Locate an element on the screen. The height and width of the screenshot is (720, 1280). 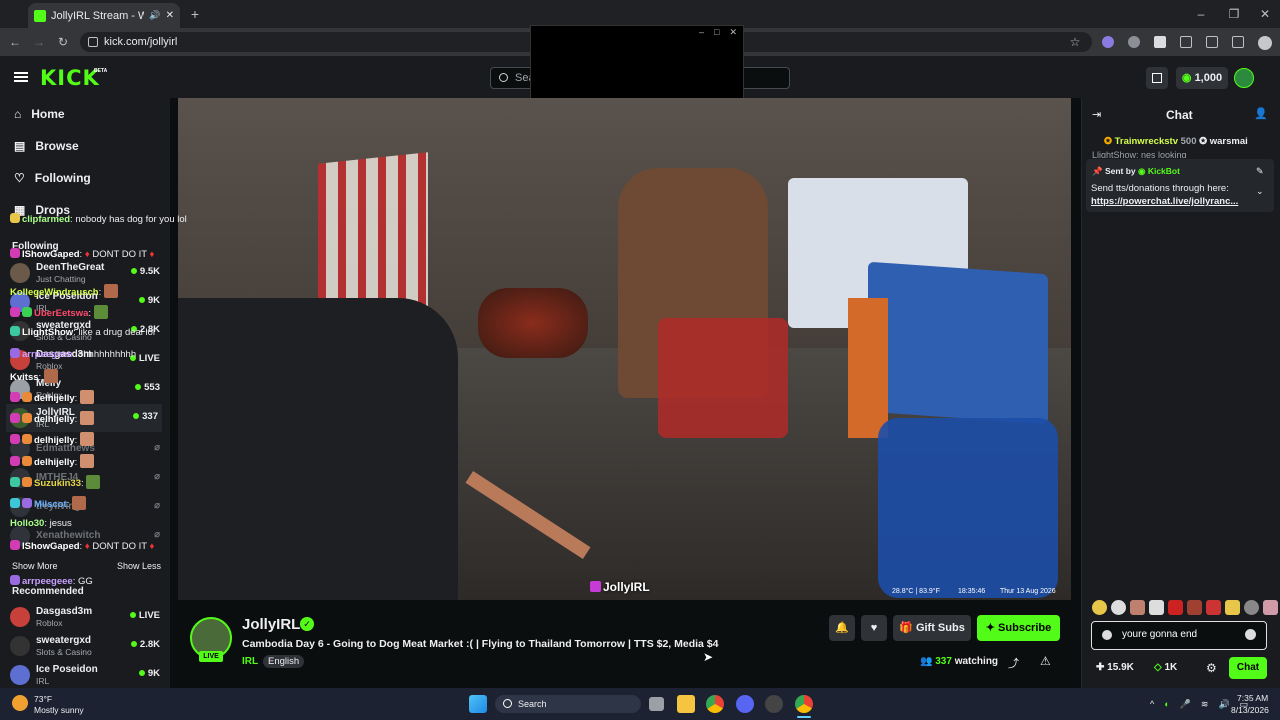
subscribe-button: ✦ Subscribe is located at coordinates (1018, 628).